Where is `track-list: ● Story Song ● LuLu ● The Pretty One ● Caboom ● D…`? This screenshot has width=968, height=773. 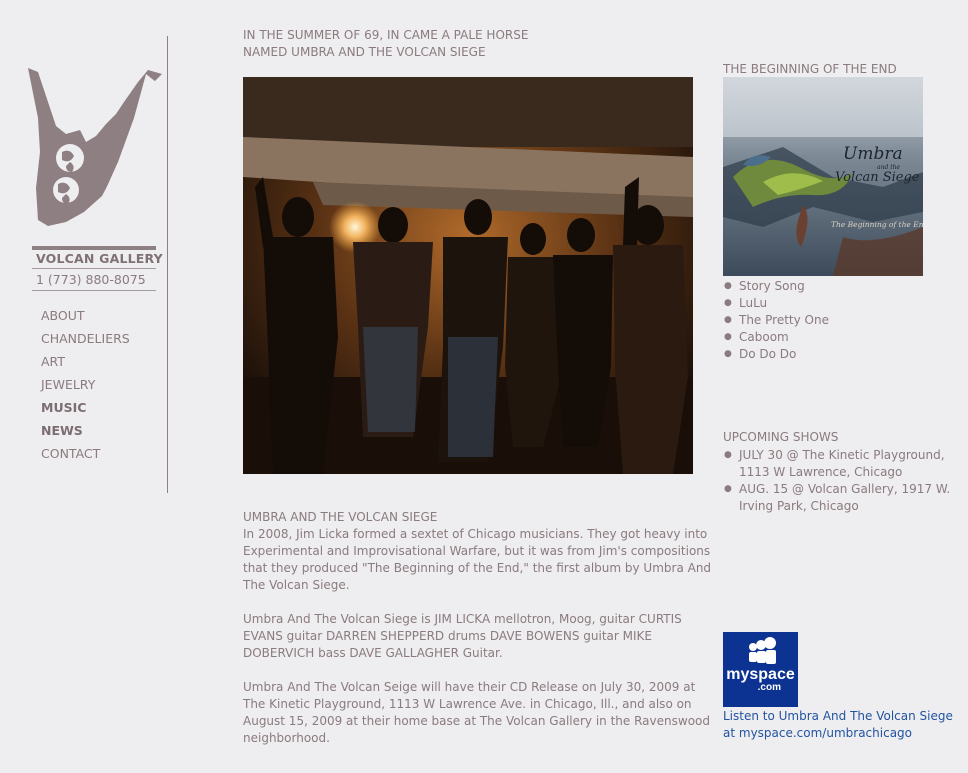 track-list: ● Story Song ● LuLu ● The Pretty One ● Caboom ● D… is located at coordinates (776, 320).